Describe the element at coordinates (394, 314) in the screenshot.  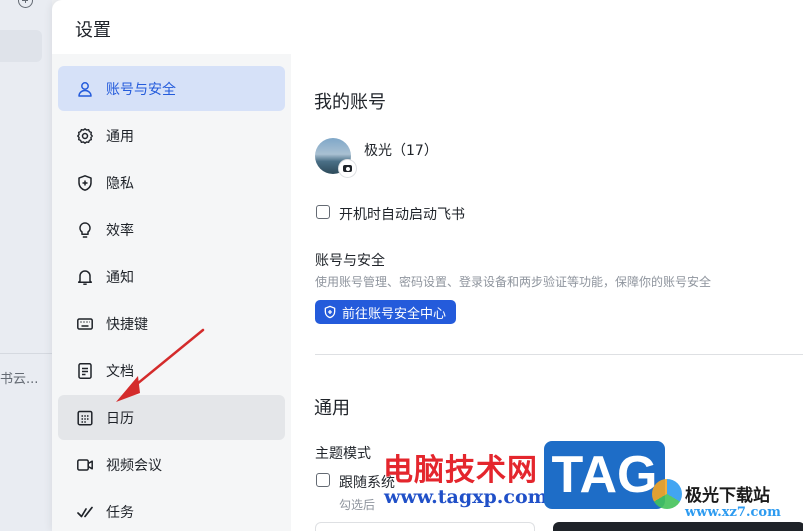
I see `security-center-button-label: 前往账号安全中心` at that location.